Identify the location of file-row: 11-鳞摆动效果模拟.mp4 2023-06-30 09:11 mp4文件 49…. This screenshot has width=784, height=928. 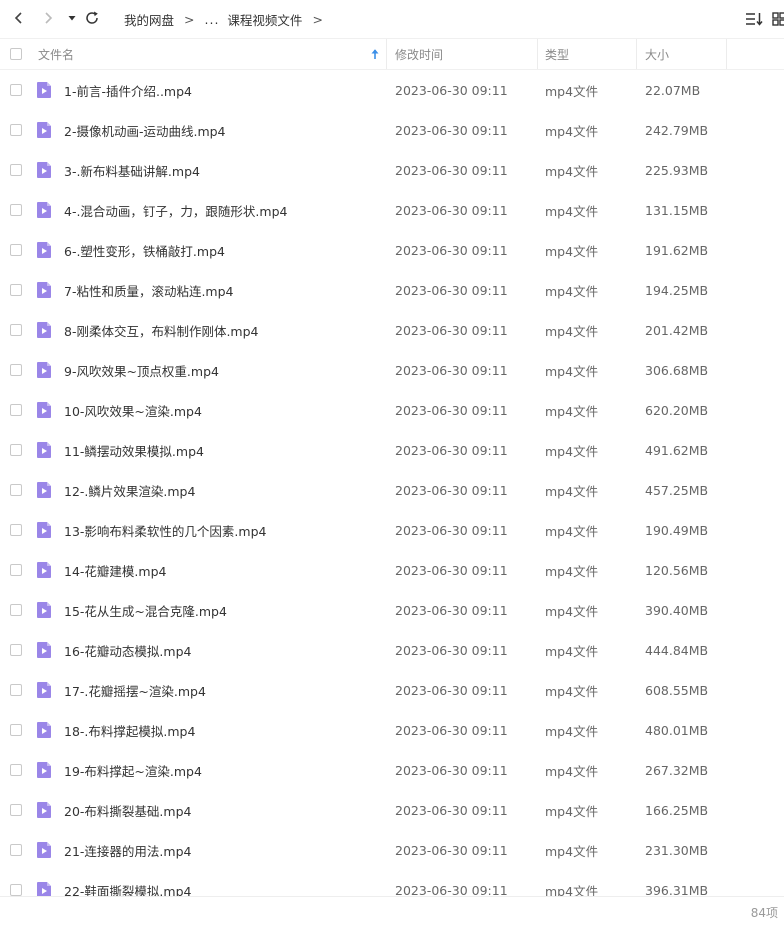
(392, 450).